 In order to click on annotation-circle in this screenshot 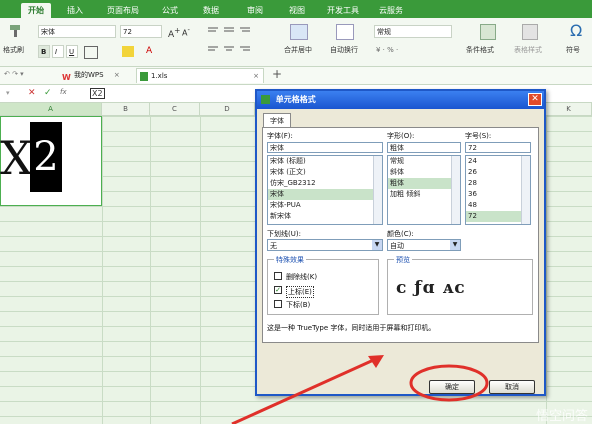, I will do `click(449, 383)`.